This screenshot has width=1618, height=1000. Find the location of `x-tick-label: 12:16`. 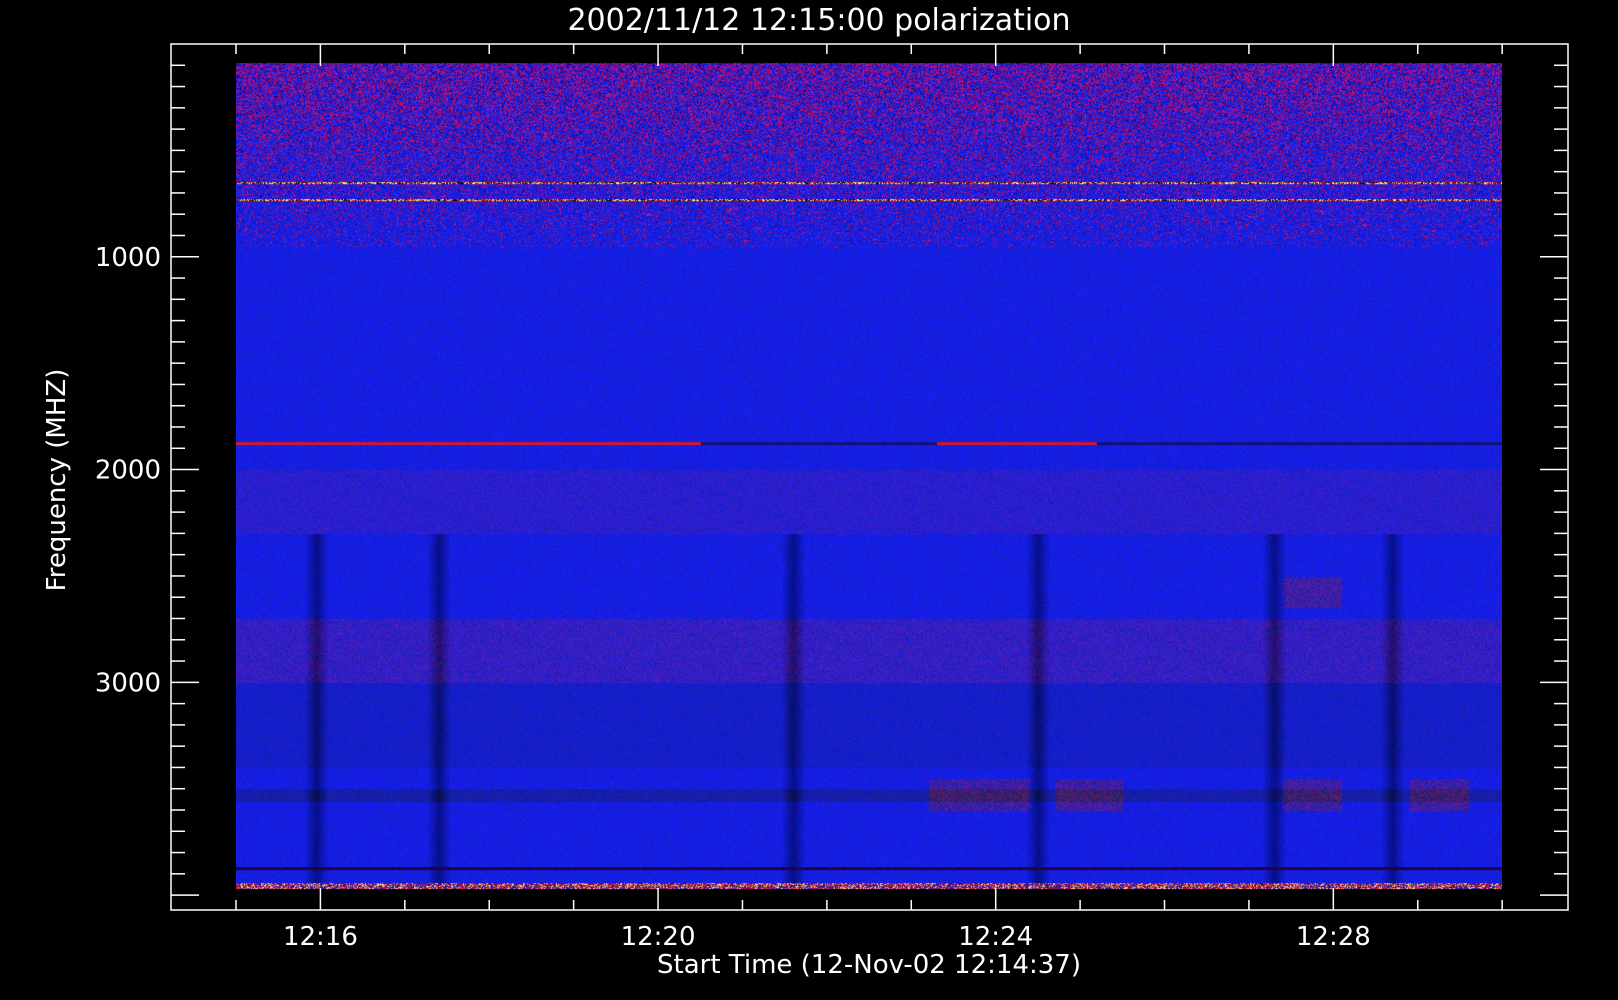

x-tick-label: 12:16 is located at coordinates (320, 937).